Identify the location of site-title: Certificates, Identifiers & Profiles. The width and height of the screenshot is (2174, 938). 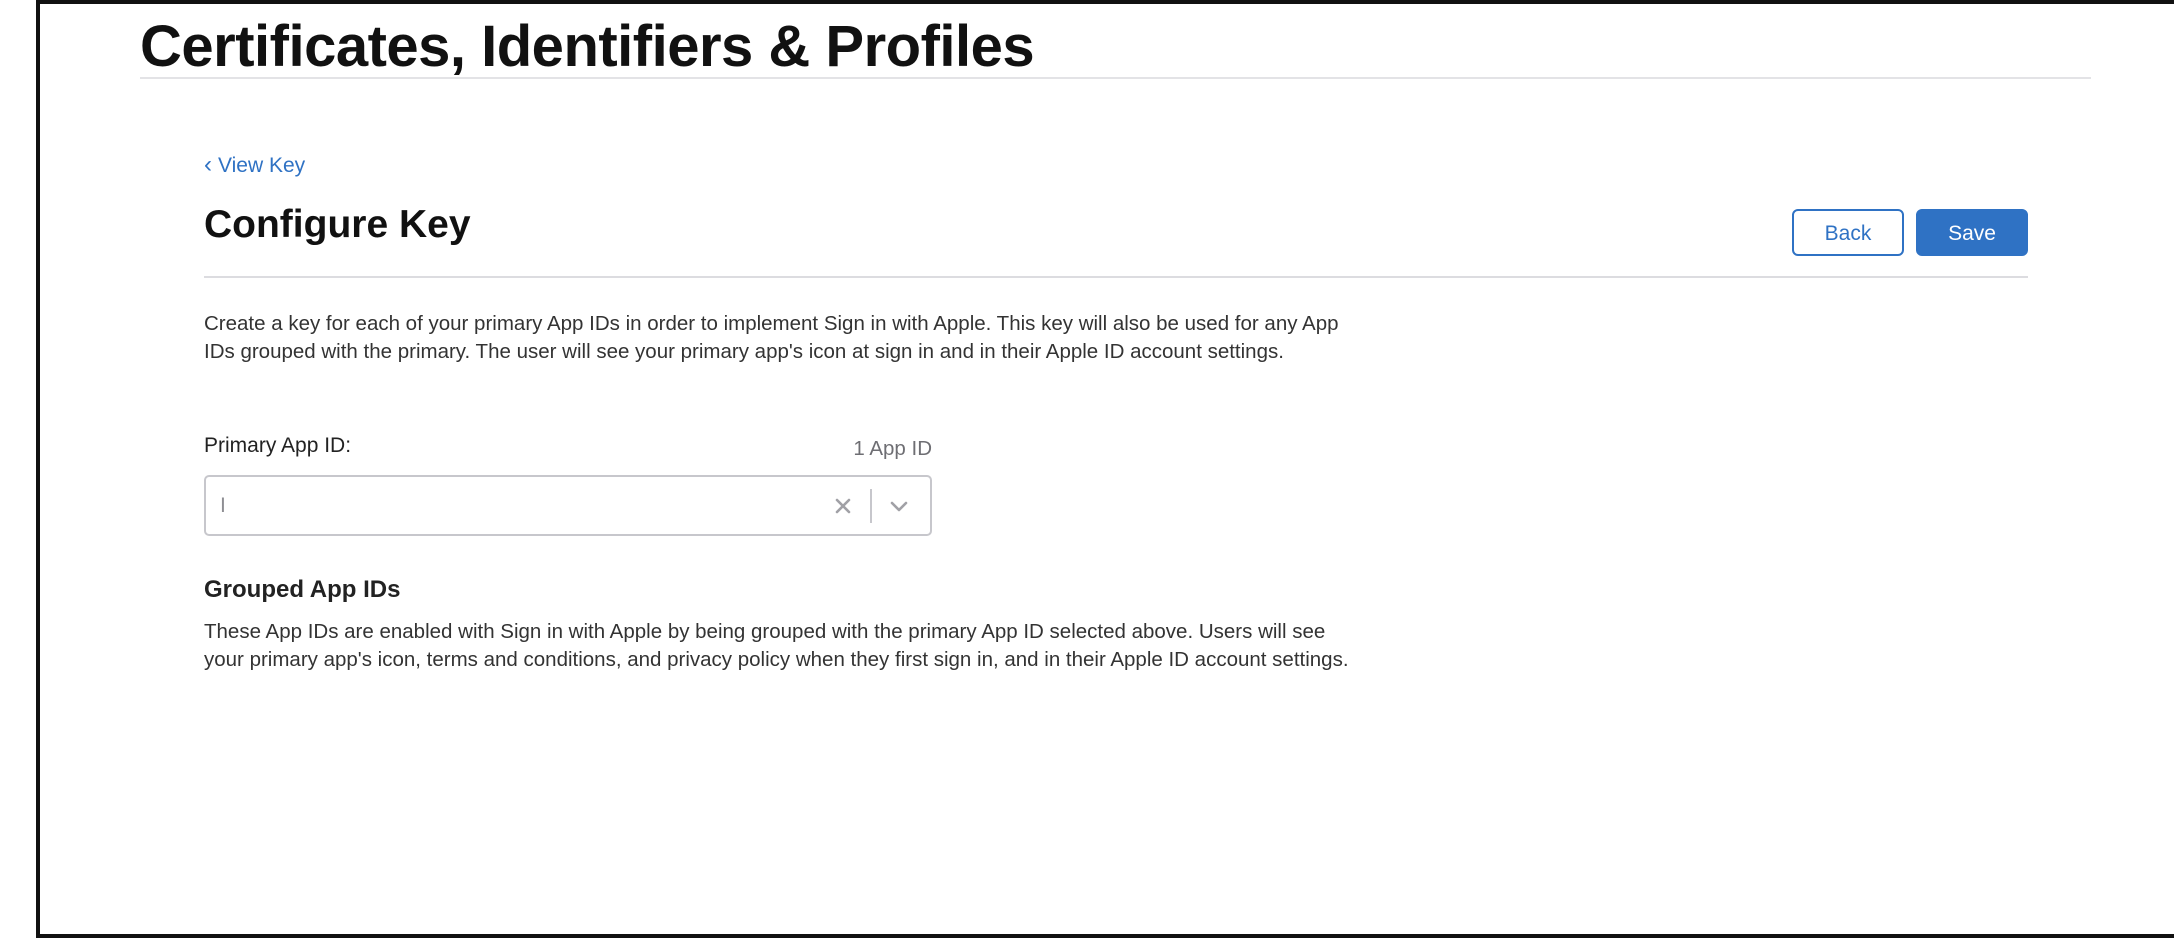
(587, 46).